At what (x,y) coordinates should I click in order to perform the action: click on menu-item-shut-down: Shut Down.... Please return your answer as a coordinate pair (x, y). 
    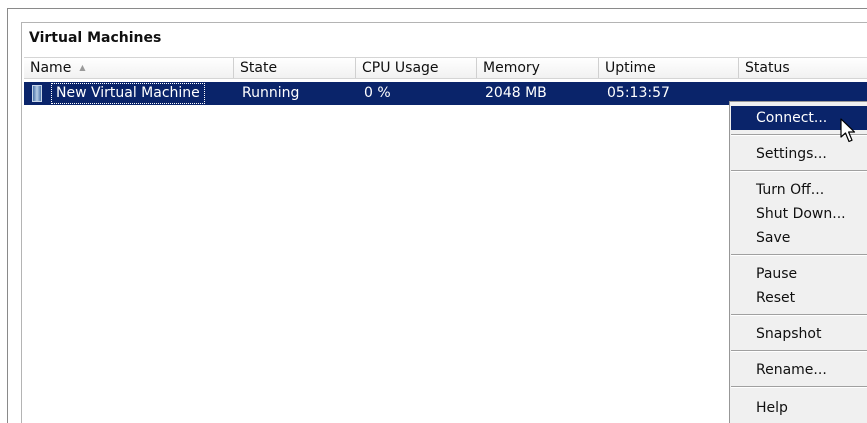
    Looking at the image, I should click on (799, 214).